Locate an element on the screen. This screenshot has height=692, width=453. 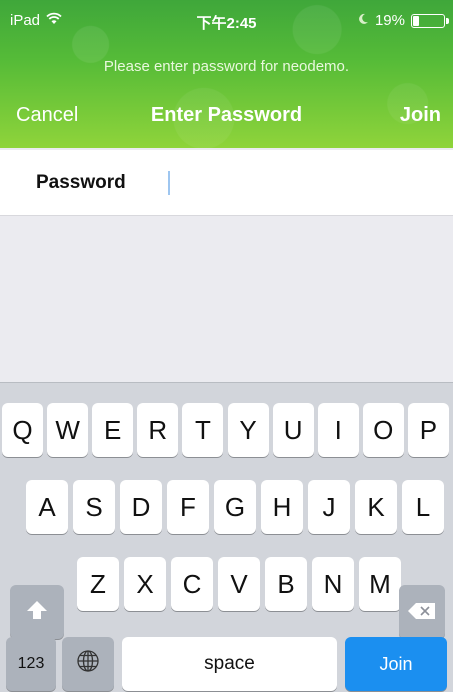
shift-icon is located at coordinates (37, 612).